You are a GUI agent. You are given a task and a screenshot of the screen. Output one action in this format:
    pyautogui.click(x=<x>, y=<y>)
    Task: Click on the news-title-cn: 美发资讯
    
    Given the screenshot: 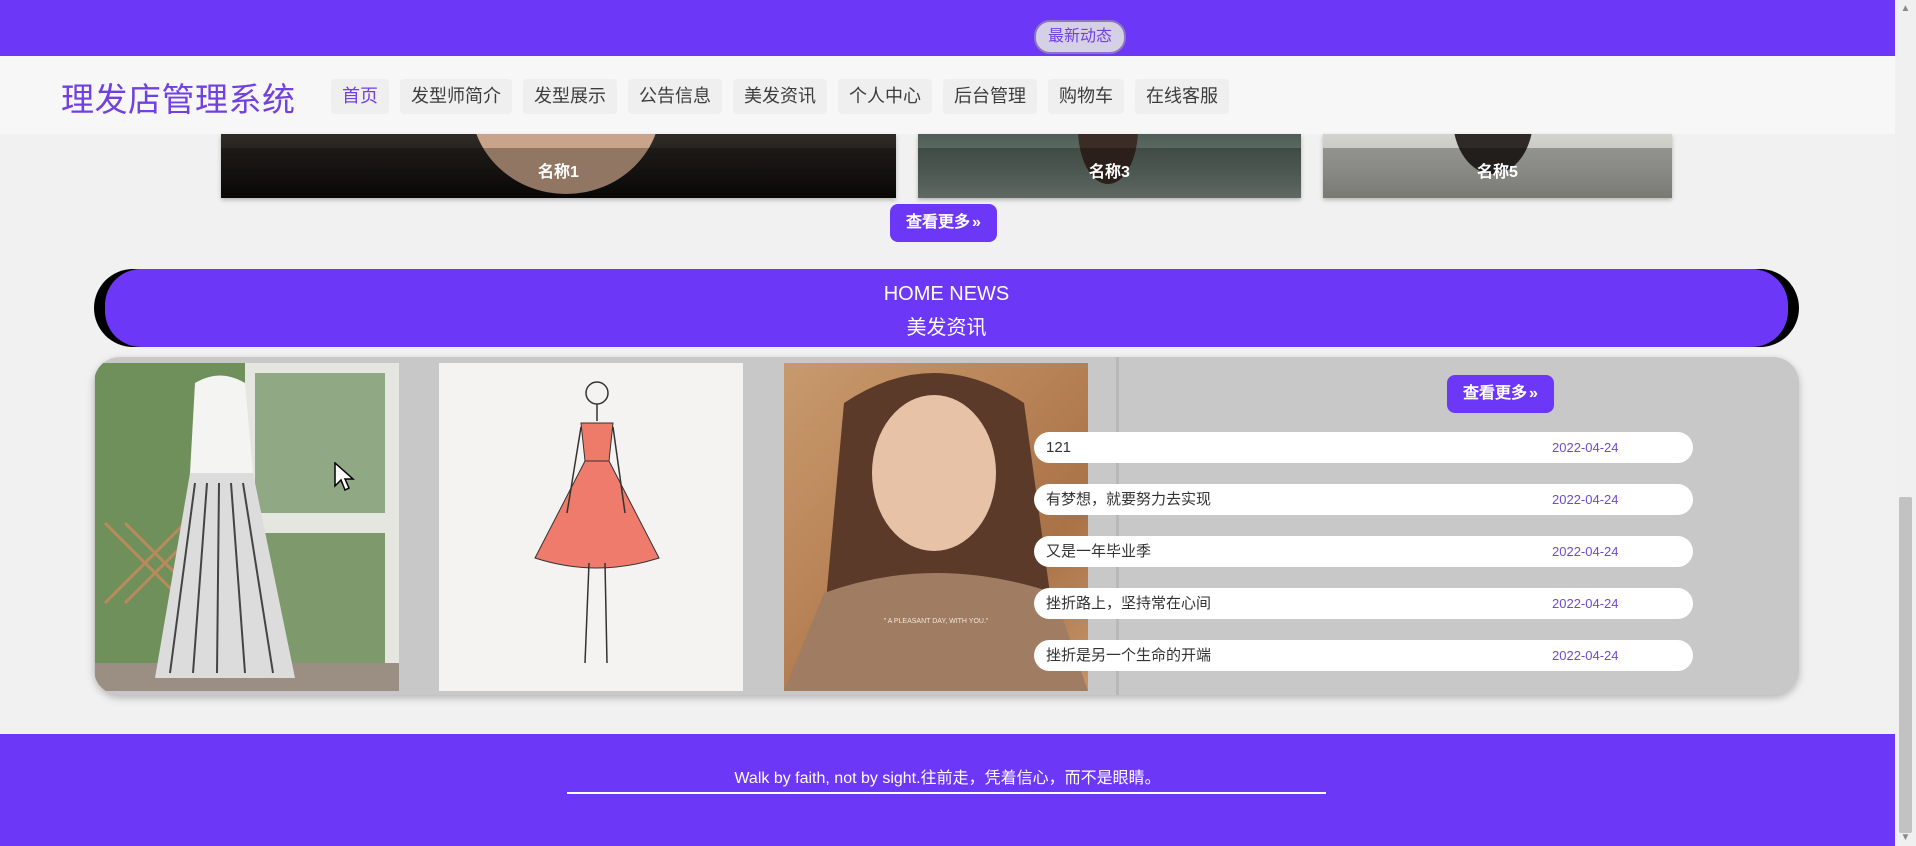 What is the action you would take?
    pyautogui.click(x=946, y=328)
    